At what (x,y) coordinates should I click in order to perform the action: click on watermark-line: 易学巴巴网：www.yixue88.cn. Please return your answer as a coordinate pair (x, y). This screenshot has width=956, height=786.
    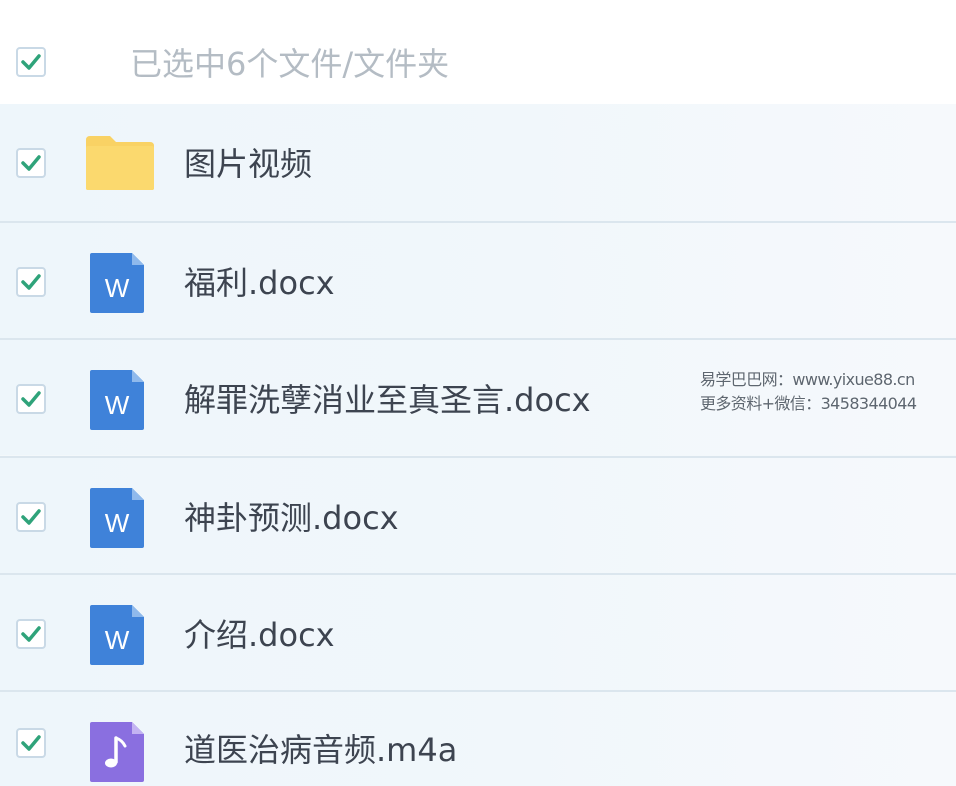
    Looking at the image, I should click on (807, 379).